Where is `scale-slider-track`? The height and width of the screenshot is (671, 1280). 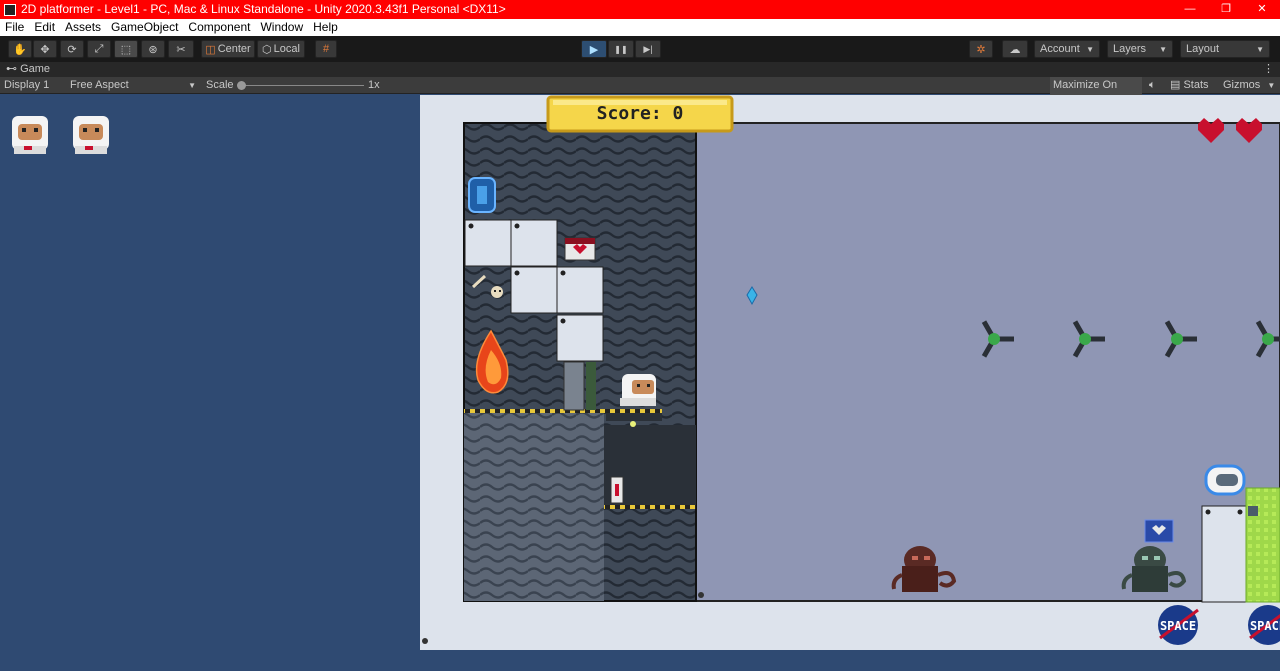 scale-slider-track is located at coordinates (302, 85).